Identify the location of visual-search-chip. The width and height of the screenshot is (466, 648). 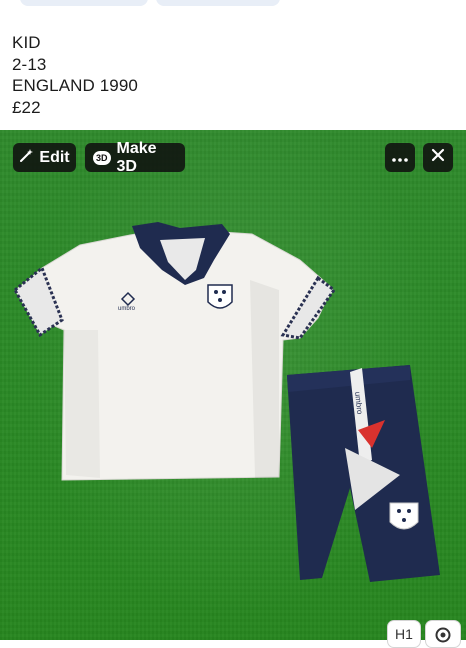
(443, 634).